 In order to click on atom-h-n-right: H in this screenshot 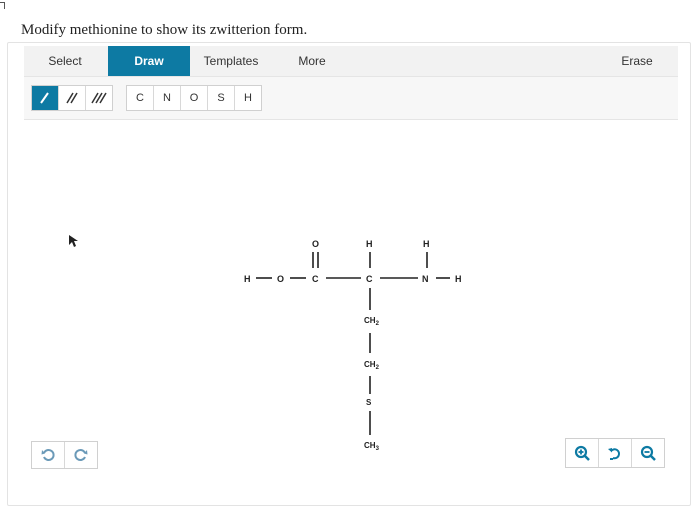, I will do `click(458, 279)`.